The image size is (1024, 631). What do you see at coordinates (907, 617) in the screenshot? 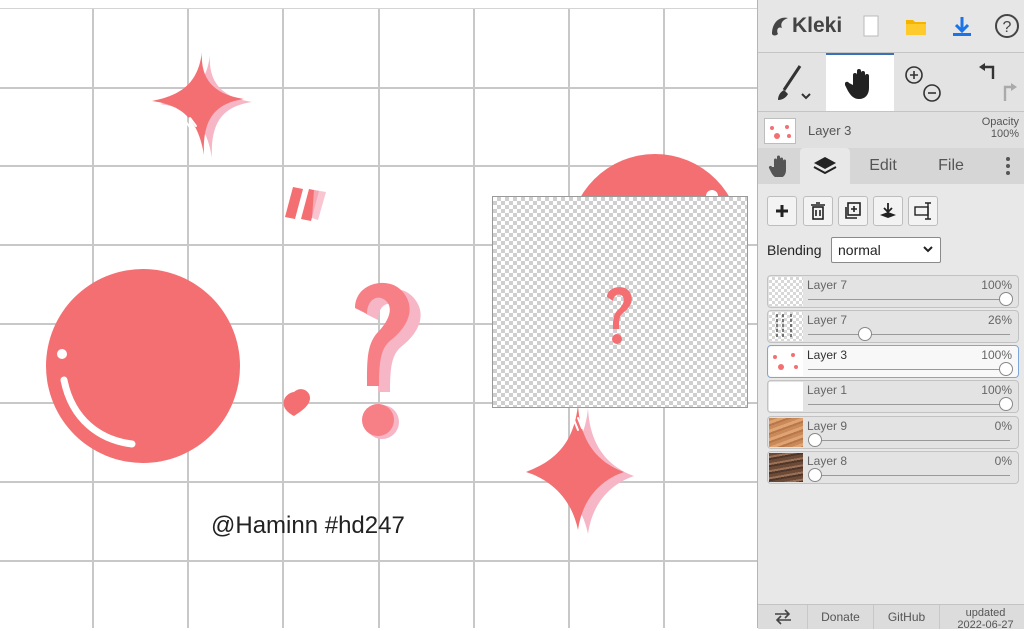
I see `github-link: GitHub` at bounding box center [907, 617].